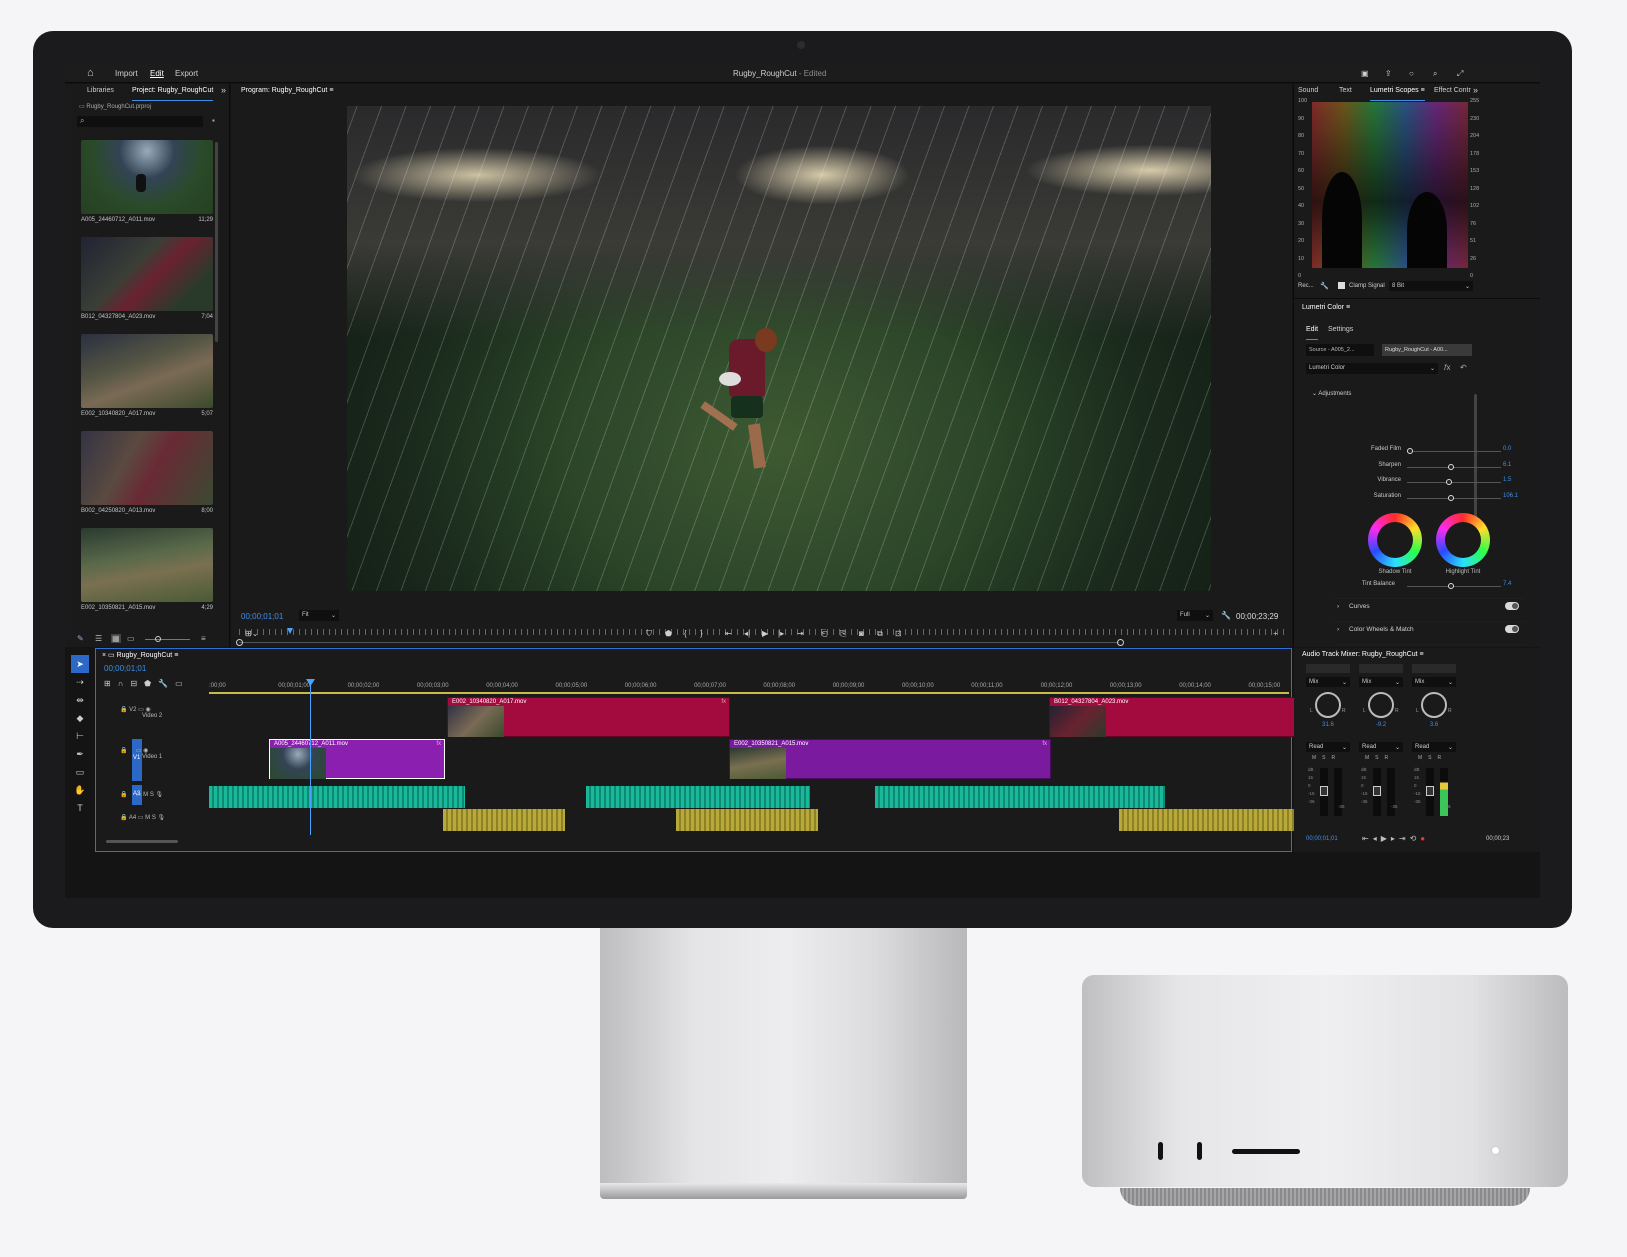 This screenshot has width=1627, height=1257. What do you see at coordinates (1512, 629) in the screenshot?
I see `section-toggle` at bounding box center [1512, 629].